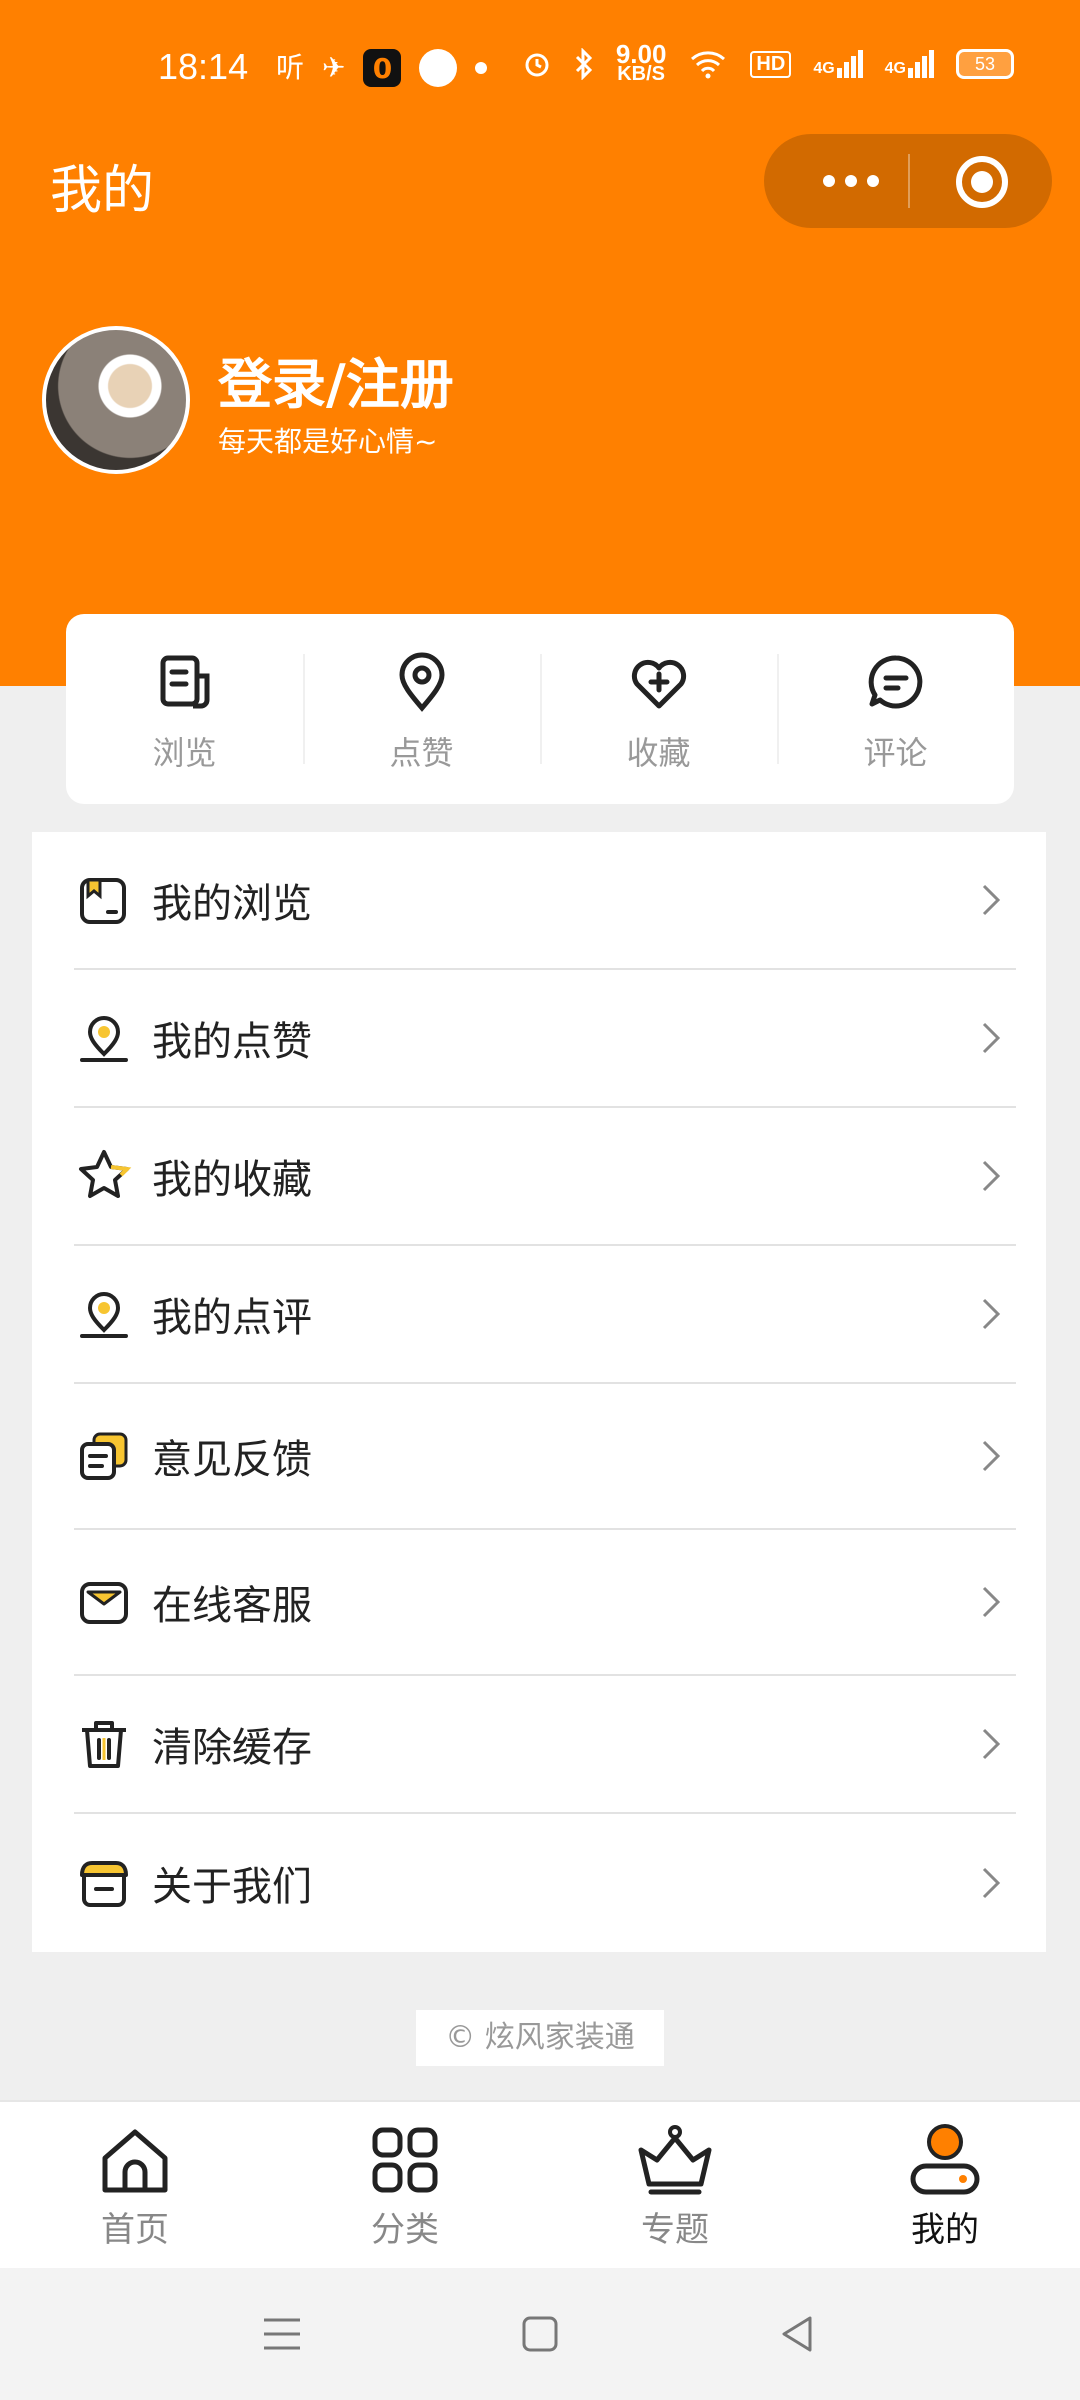 Image resolution: width=1080 pixels, height=2400 pixels. What do you see at coordinates (838, 64) in the screenshot?
I see `signal-1-icon: 4G` at bounding box center [838, 64].